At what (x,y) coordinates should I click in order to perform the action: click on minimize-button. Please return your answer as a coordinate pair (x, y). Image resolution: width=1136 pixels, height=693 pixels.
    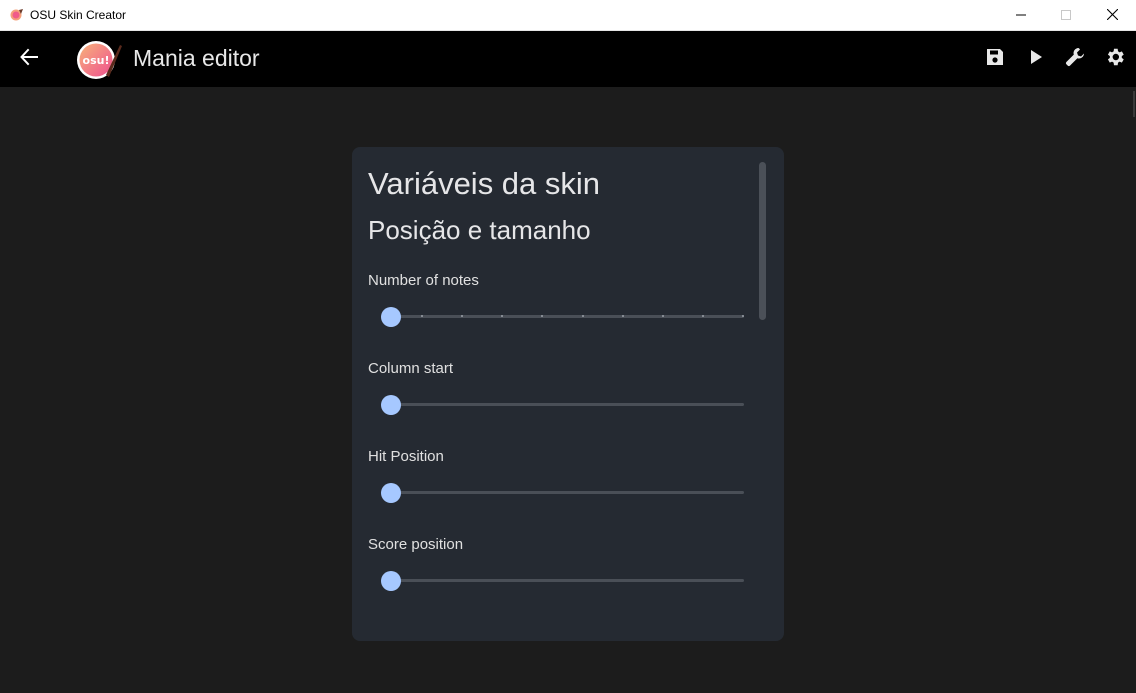
    Looking at the image, I should click on (1021, 15).